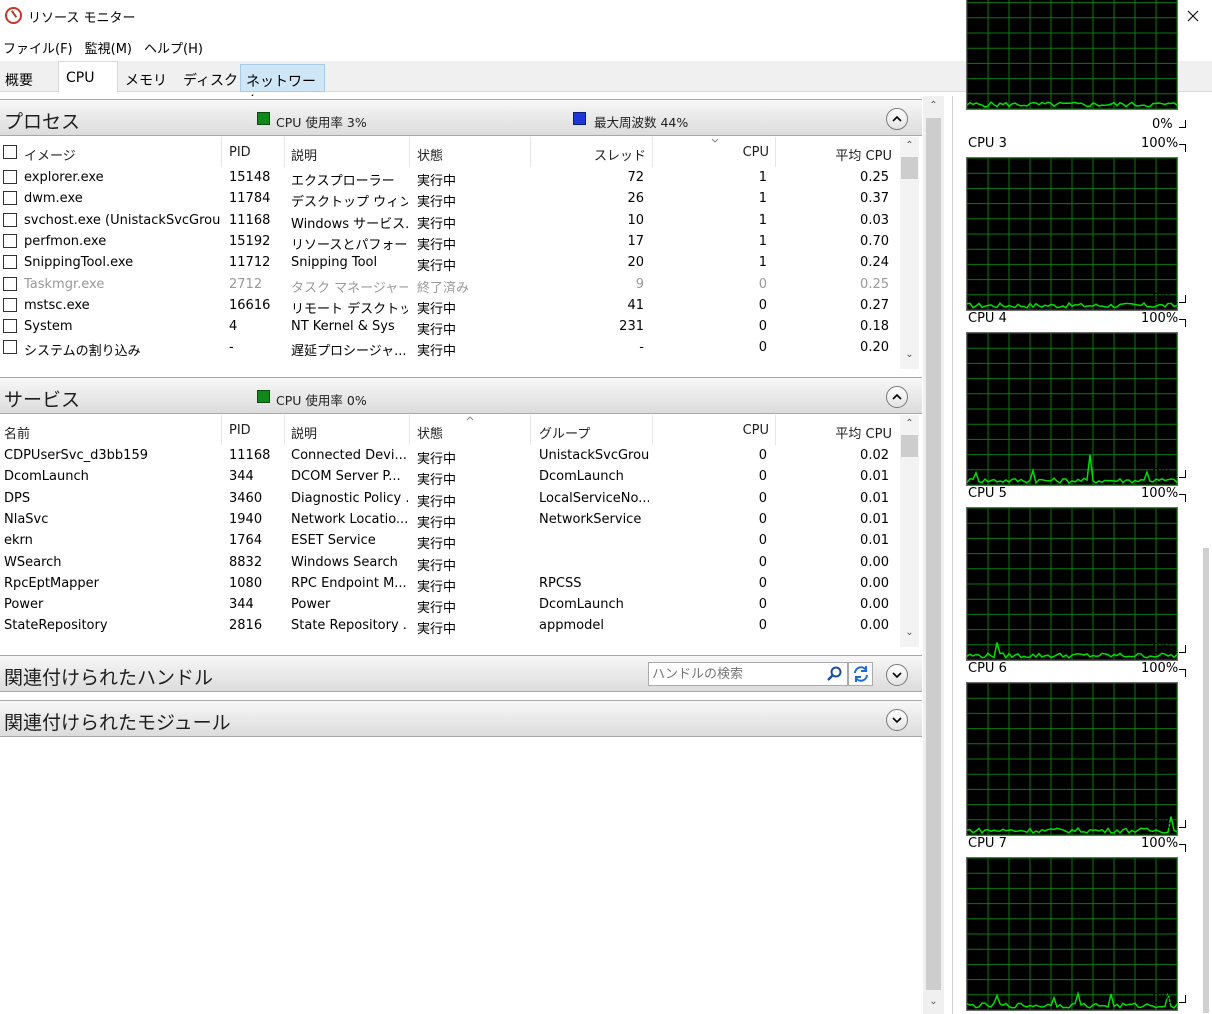  I want to click on processes-collapse-button, so click(897, 119).